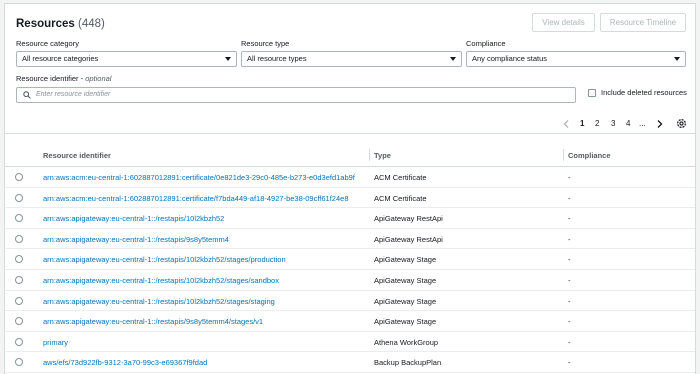  What do you see at coordinates (98, 78) in the screenshot?
I see `identifier-optional: optional` at bounding box center [98, 78].